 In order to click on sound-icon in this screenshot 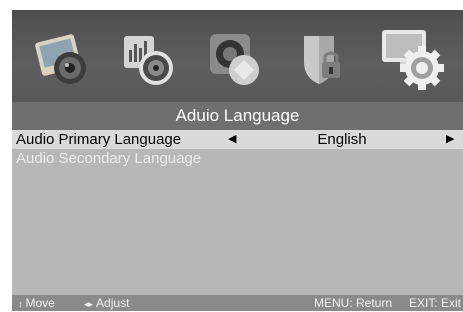, I will do `click(149, 59)`.